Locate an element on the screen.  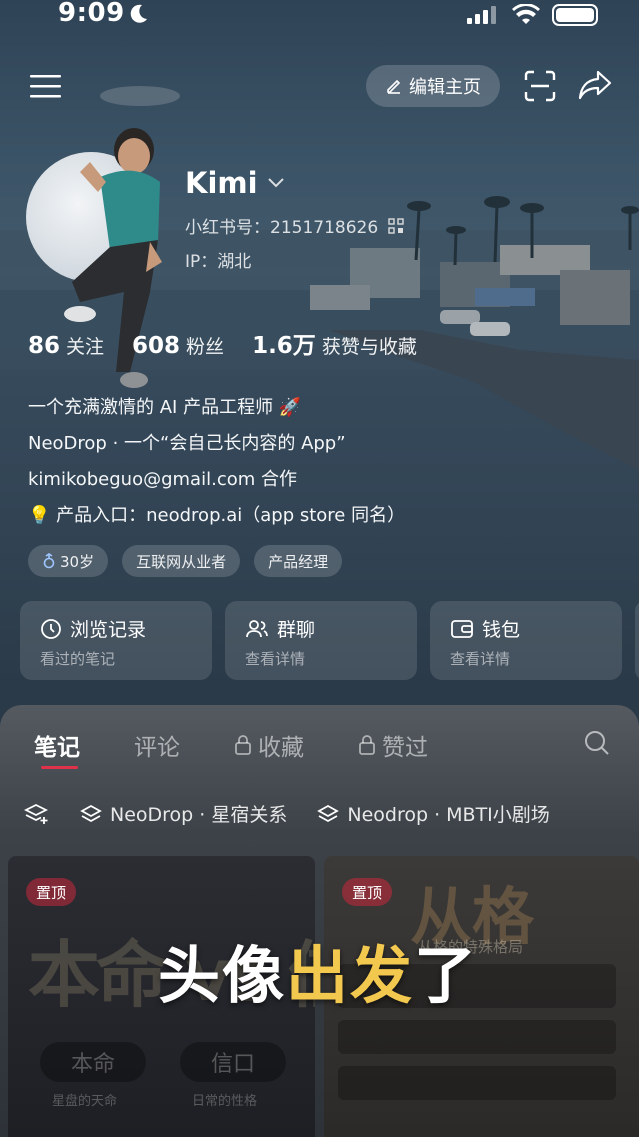
bio-line: NeoDrop · 一个“会自己长内容的 App” is located at coordinates (187, 443).